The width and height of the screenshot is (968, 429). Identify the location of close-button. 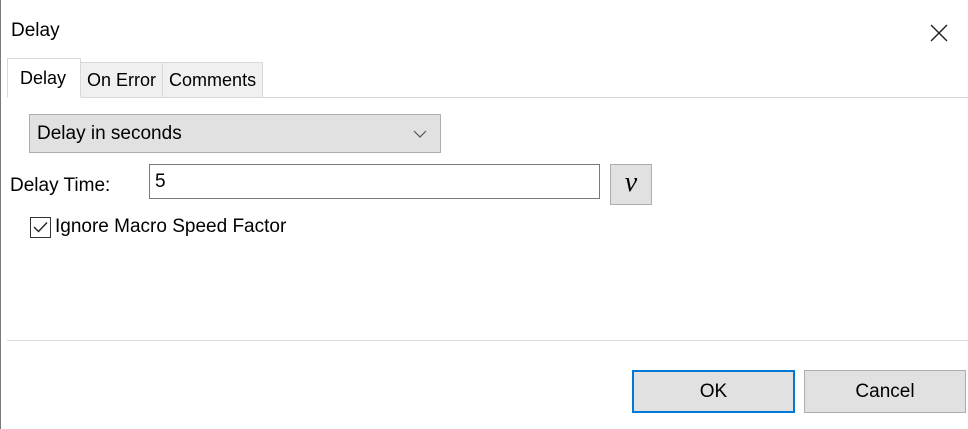
(938, 33).